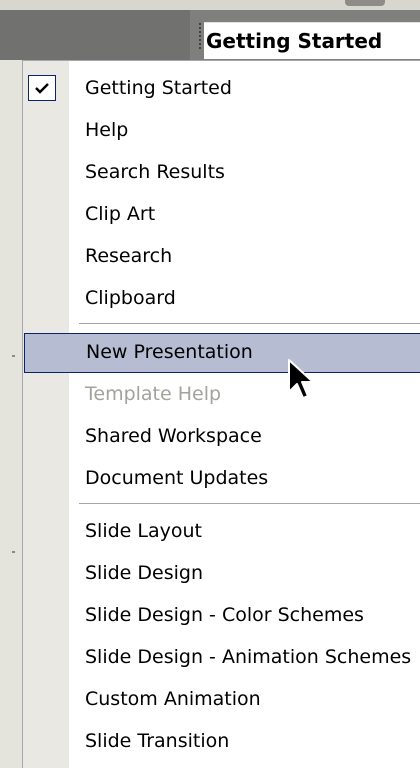 The image size is (420, 768). What do you see at coordinates (153, 394) in the screenshot?
I see `menu-item-label: Template Help` at bounding box center [153, 394].